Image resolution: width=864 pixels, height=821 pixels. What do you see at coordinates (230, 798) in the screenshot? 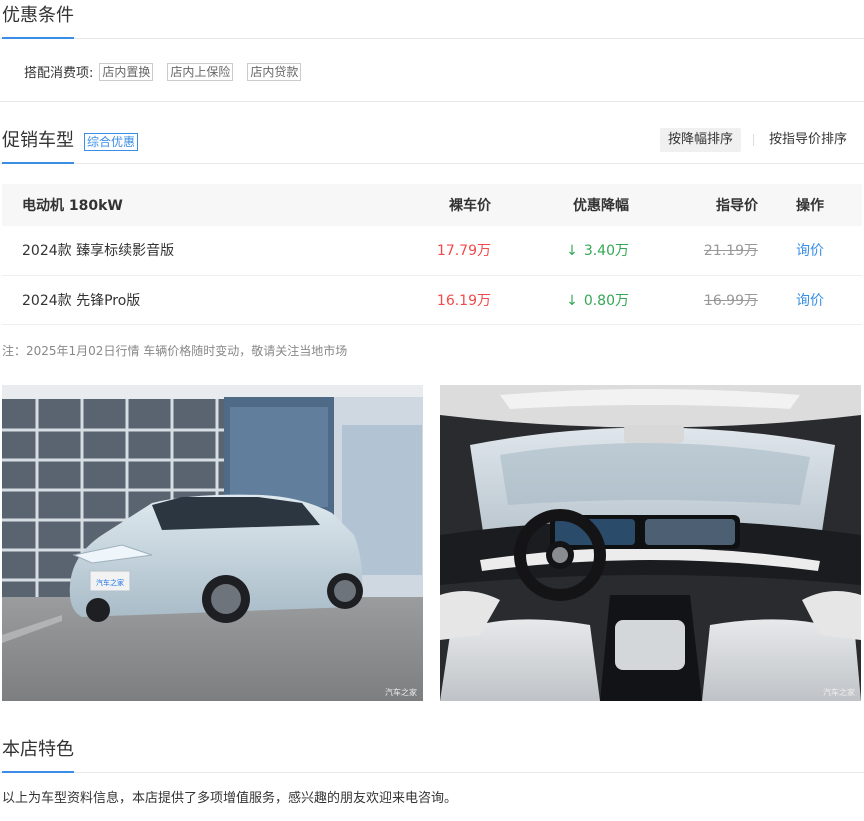
I see `features-text: 以上为车型资料信息，本店提供了多项增值服务，感兴趣的朋友欢迎来电咨询。` at bounding box center [230, 798].